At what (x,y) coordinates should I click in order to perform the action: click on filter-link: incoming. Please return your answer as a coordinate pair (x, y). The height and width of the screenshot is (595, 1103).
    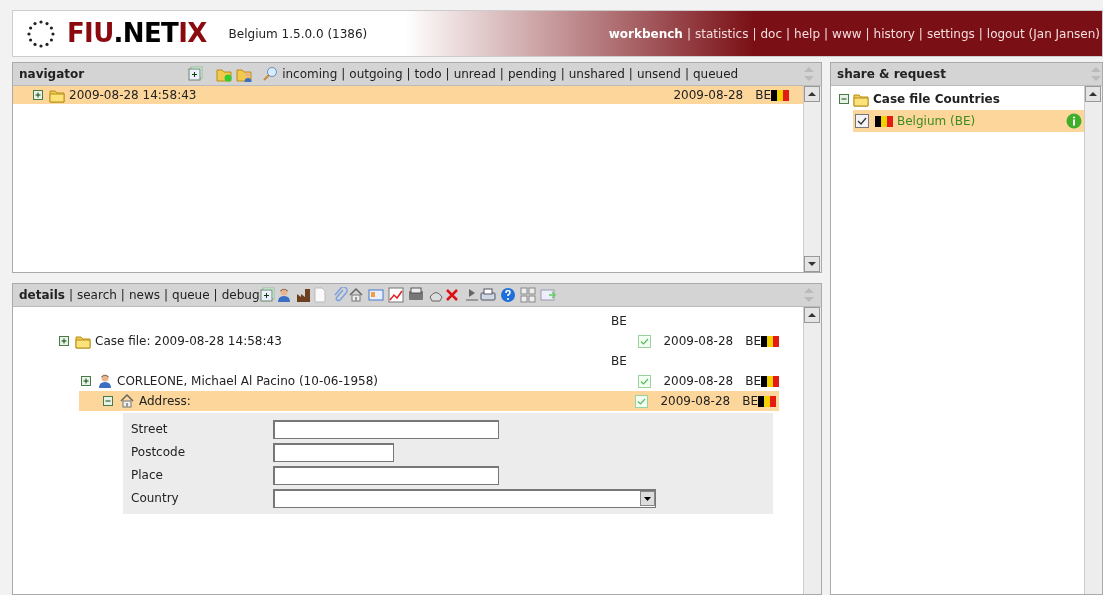
    Looking at the image, I should click on (310, 74).